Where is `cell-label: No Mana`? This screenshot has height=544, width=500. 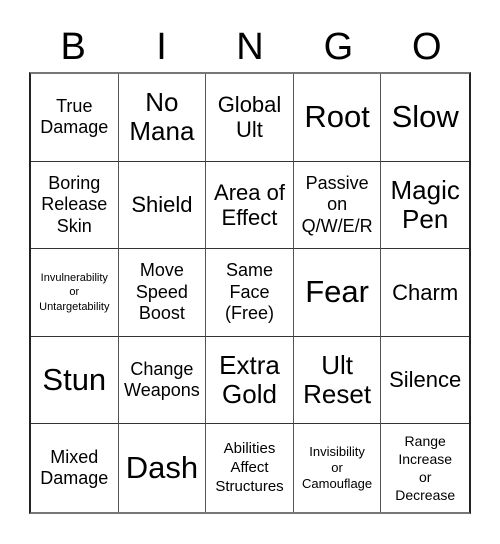
cell-label: No Mana is located at coordinates (162, 117).